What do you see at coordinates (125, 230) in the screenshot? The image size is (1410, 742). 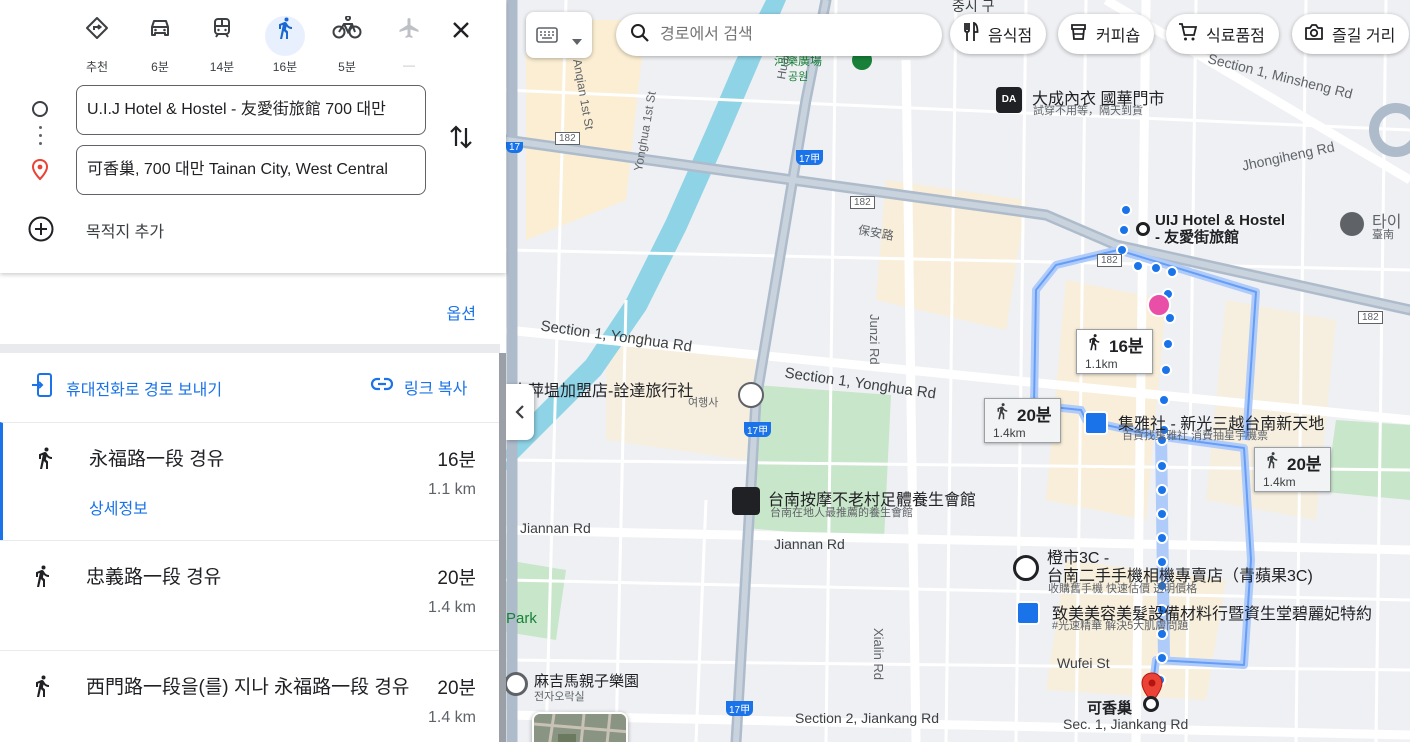 I see `add-destination-label: 목적지 추가` at bounding box center [125, 230].